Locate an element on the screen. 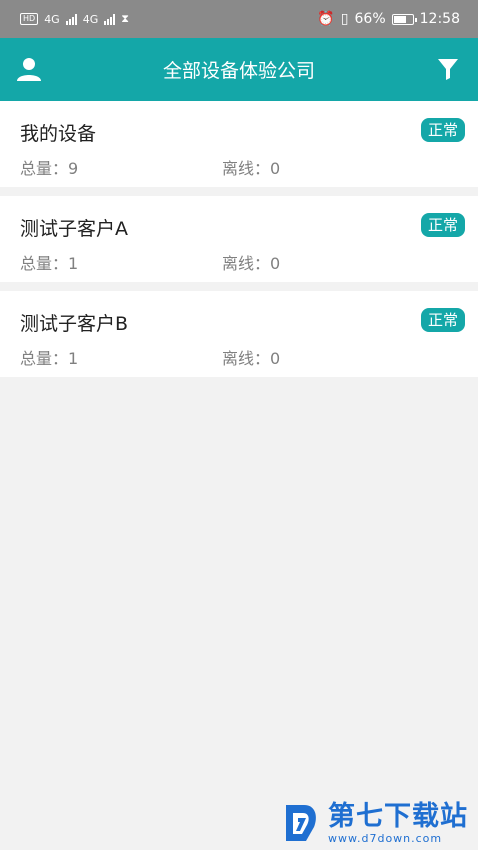 The height and width of the screenshot is (850, 478). vibrate-icon: ▯ is located at coordinates (344, 19).